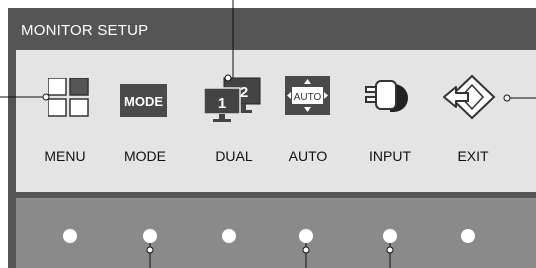  Describe the element at coordinates (308, 156) in the screenshot. I see `auto-label: AUTO` at that location.